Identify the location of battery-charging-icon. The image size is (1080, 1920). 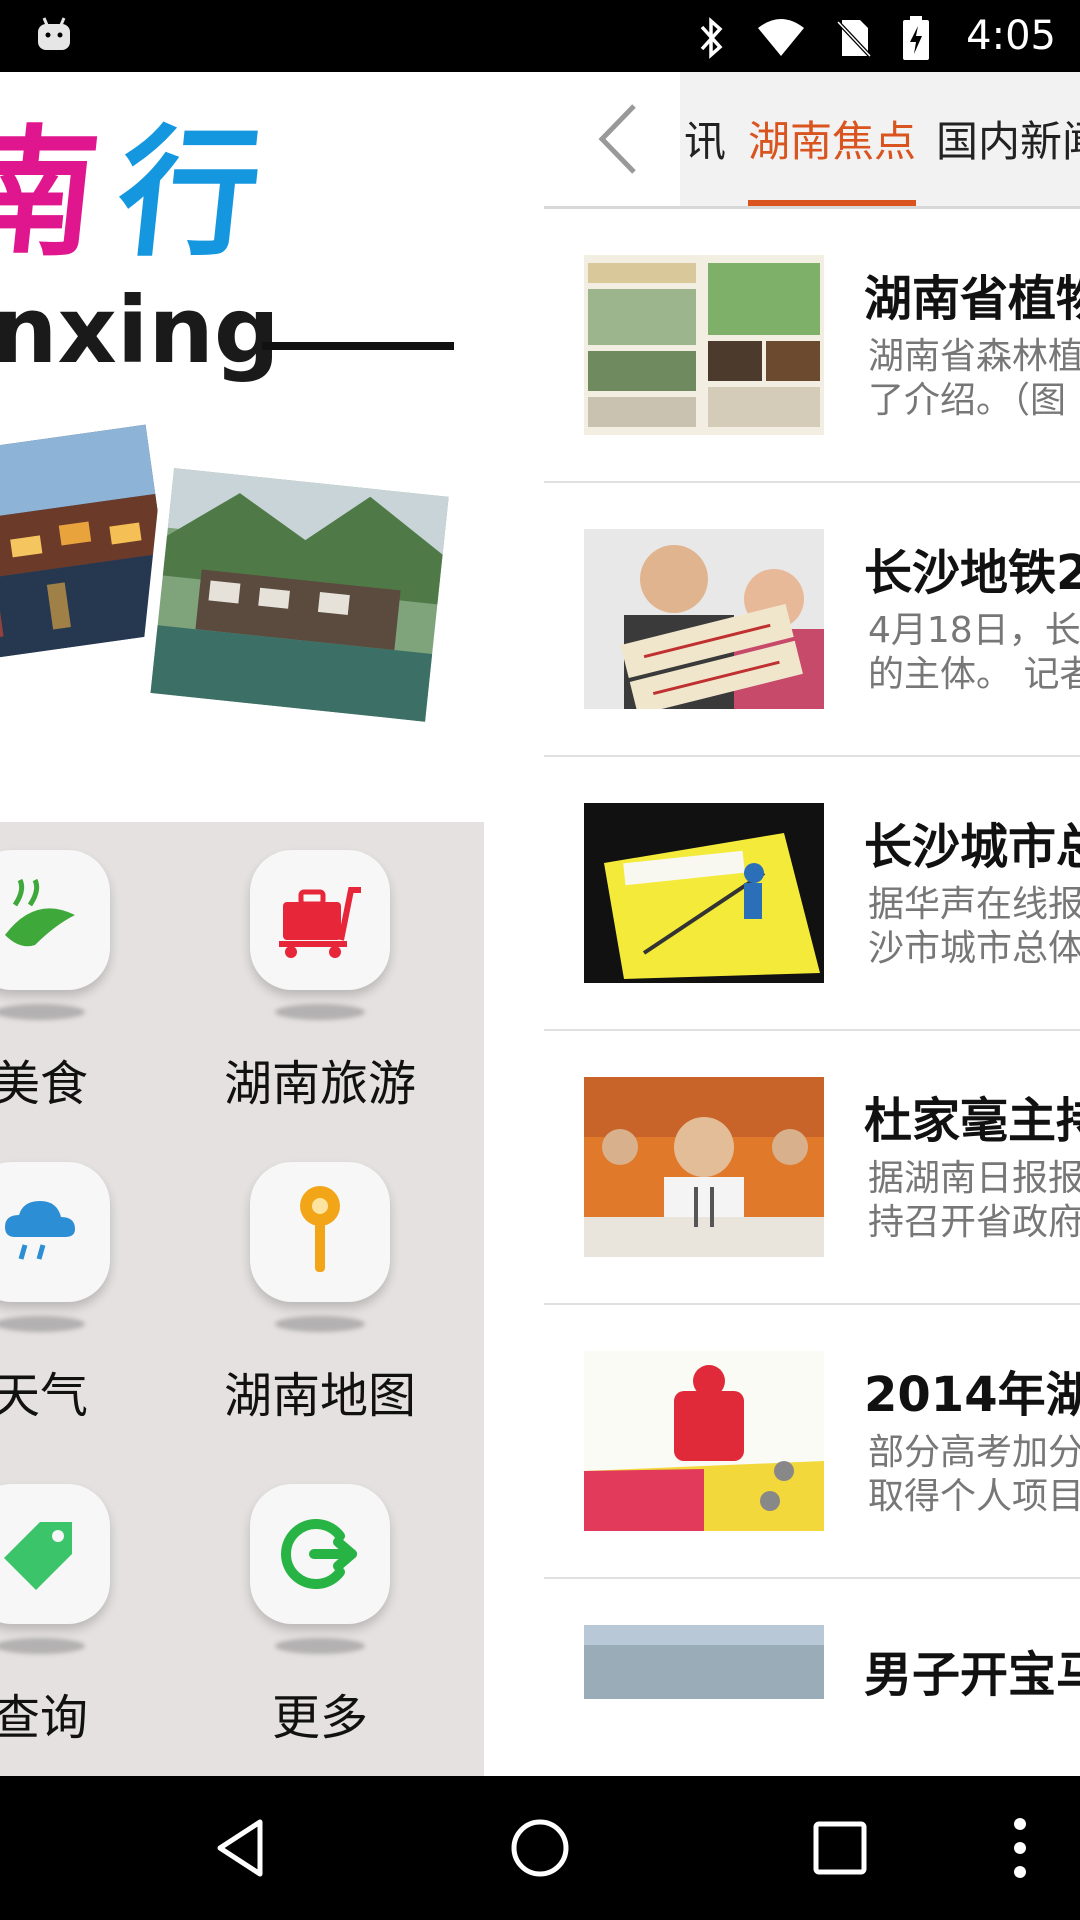
(916, 38).